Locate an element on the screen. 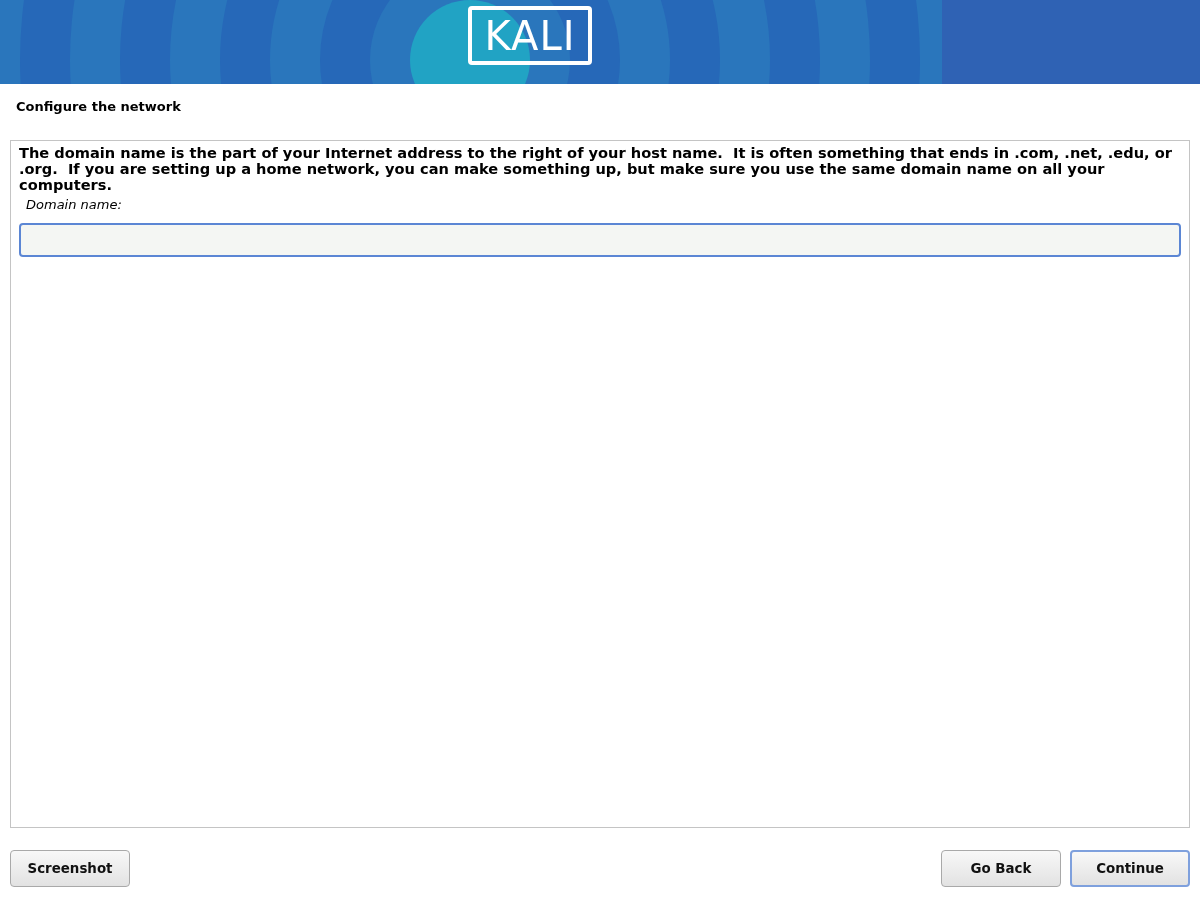  logo: KALI is located at coordinates (530, 35).